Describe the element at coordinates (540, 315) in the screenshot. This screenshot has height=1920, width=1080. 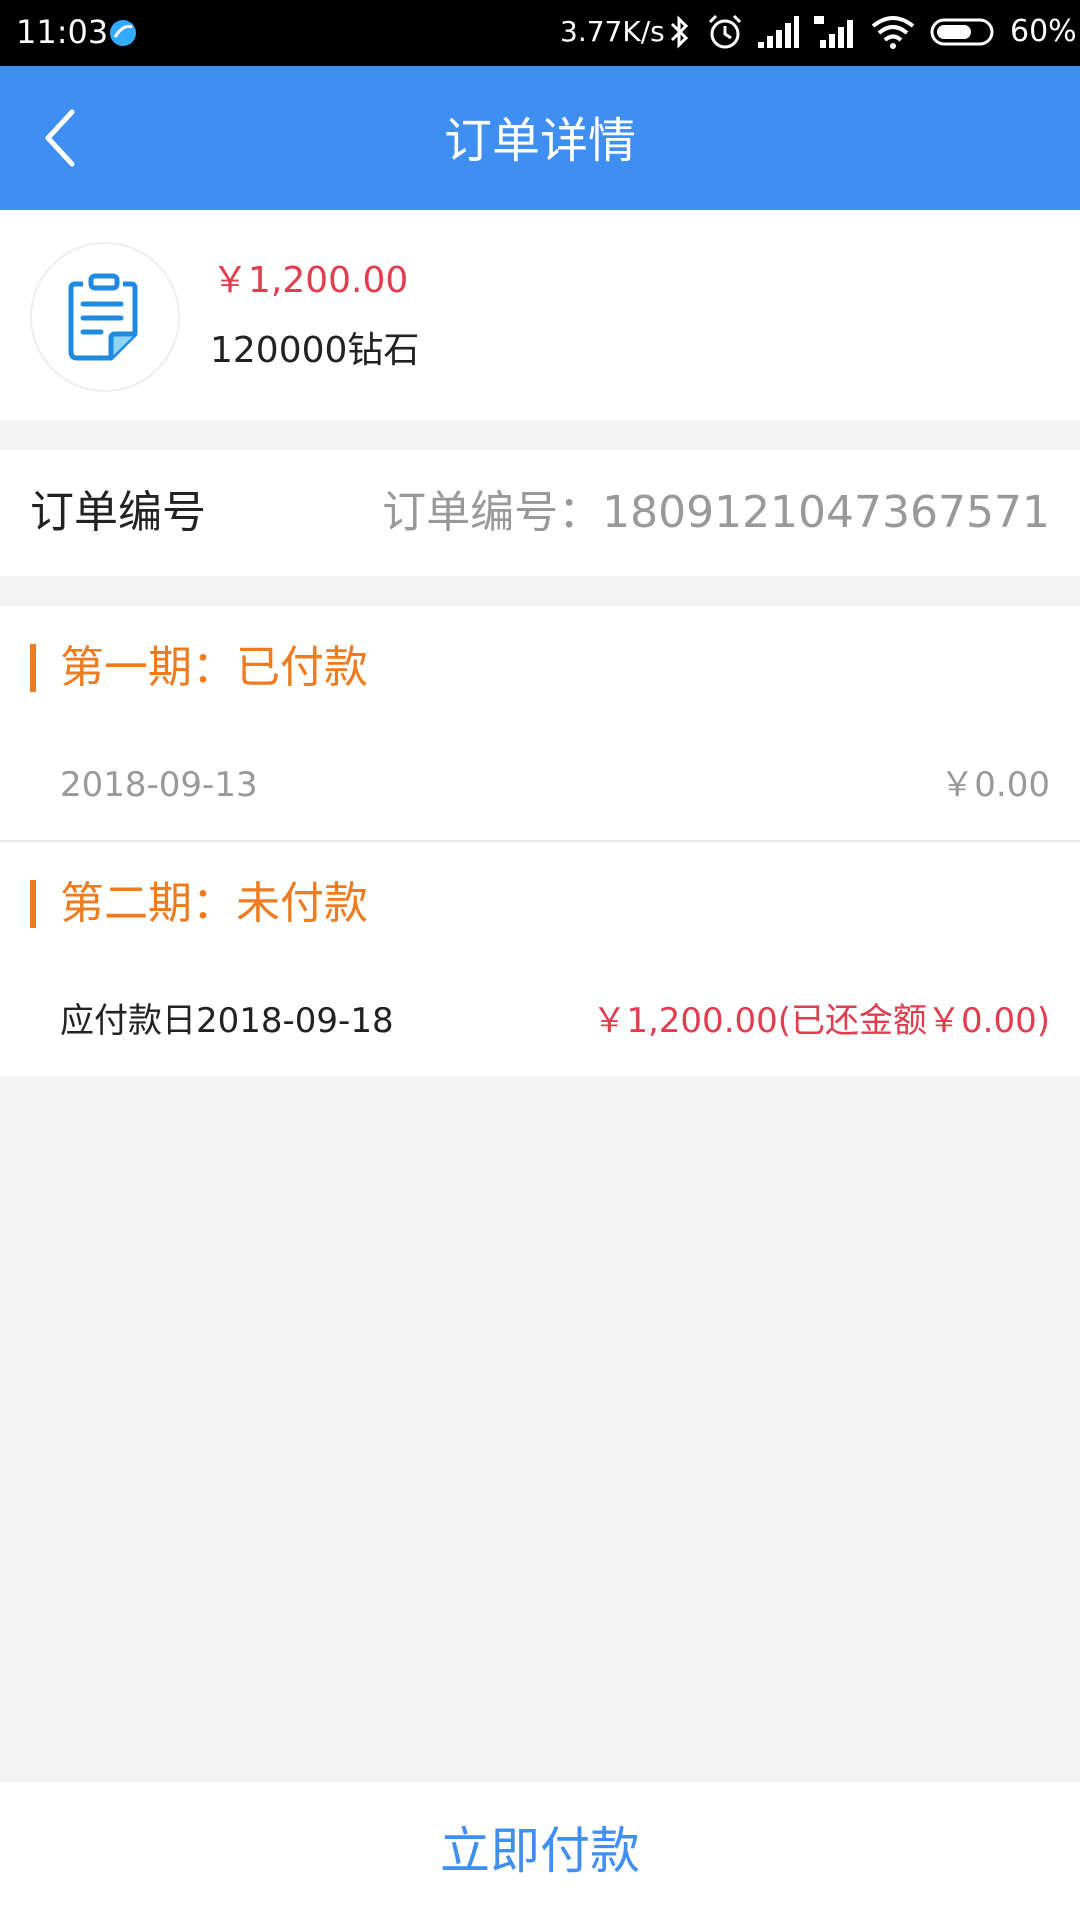
I see `product-card: ￥1,200.00 120000钻石` at that location.